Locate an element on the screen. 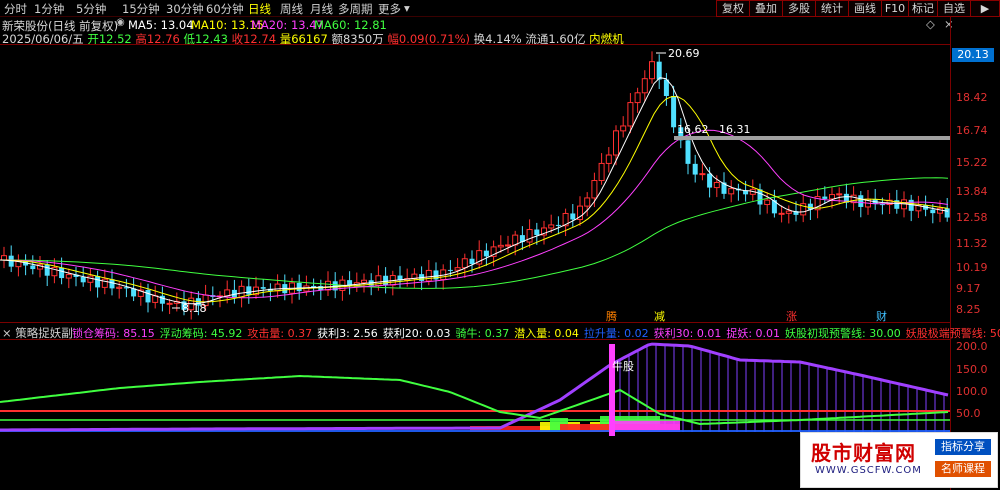 The image size is (1000, 490). ma60-value: MA60: 12.81 is located at coordinates (350, 25).